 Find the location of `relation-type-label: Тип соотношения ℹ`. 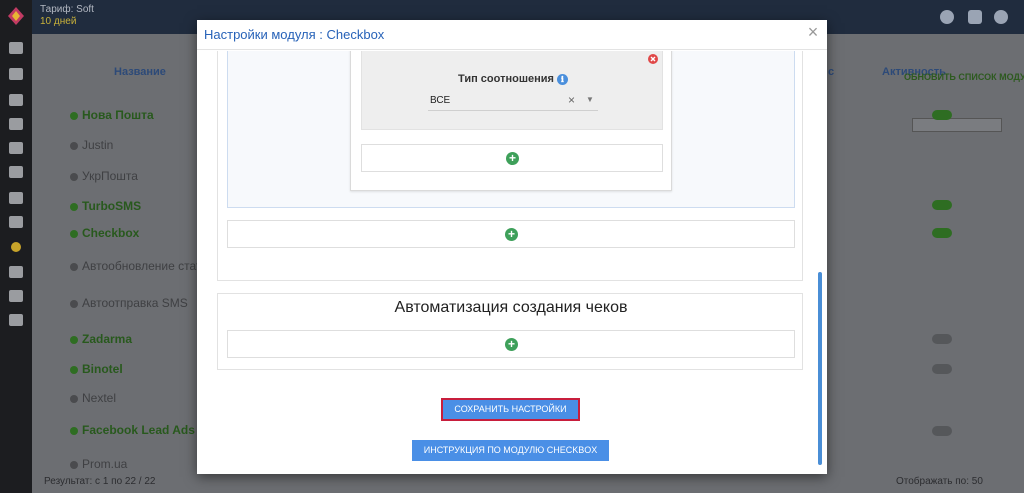

relation-type-label: Тип соотношения ℹ is located at coordinates (513, 79).